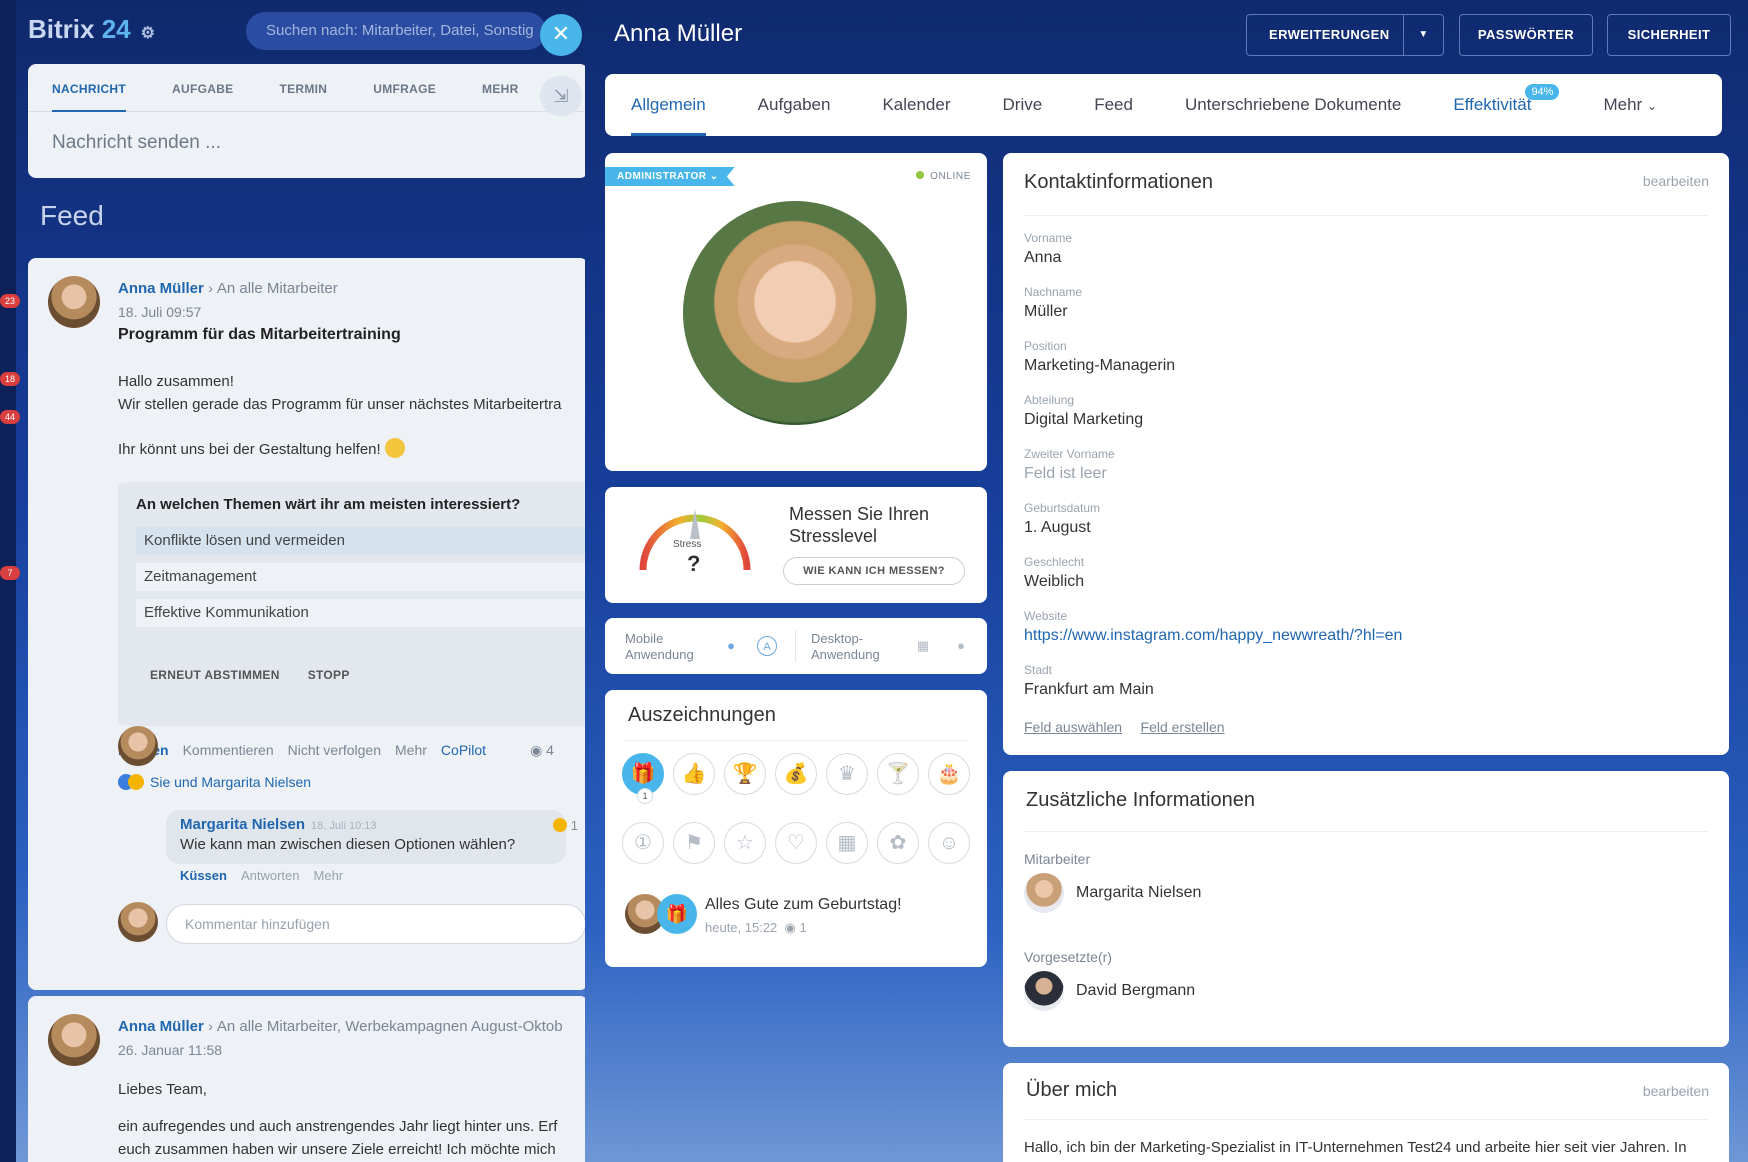  I want to click on smile-icon: ☺, so click(949, 843).